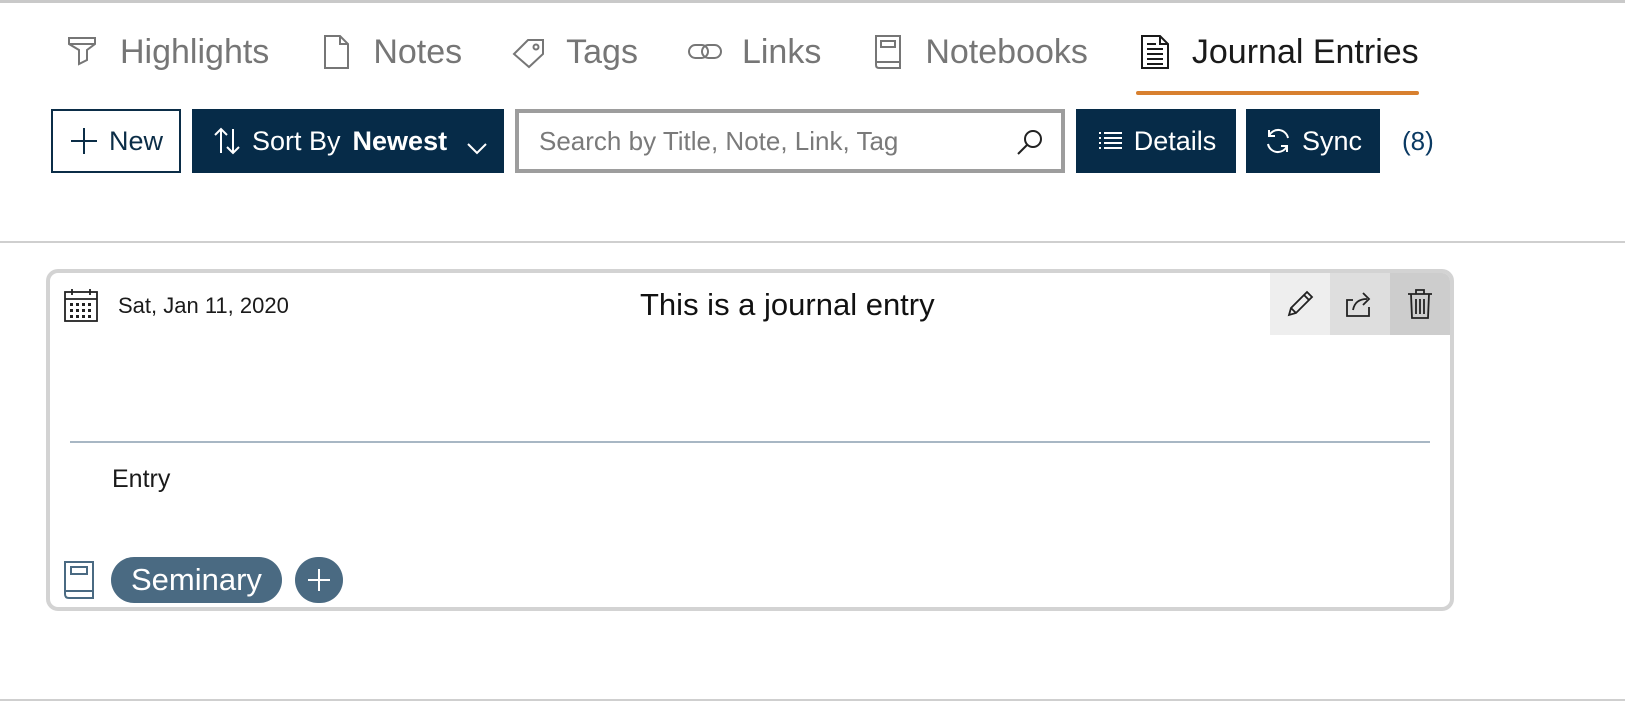 The image size is (1625, 704). I want to click on toolbar: New Sort By Newest Details Sync (8), so click(742, 141).